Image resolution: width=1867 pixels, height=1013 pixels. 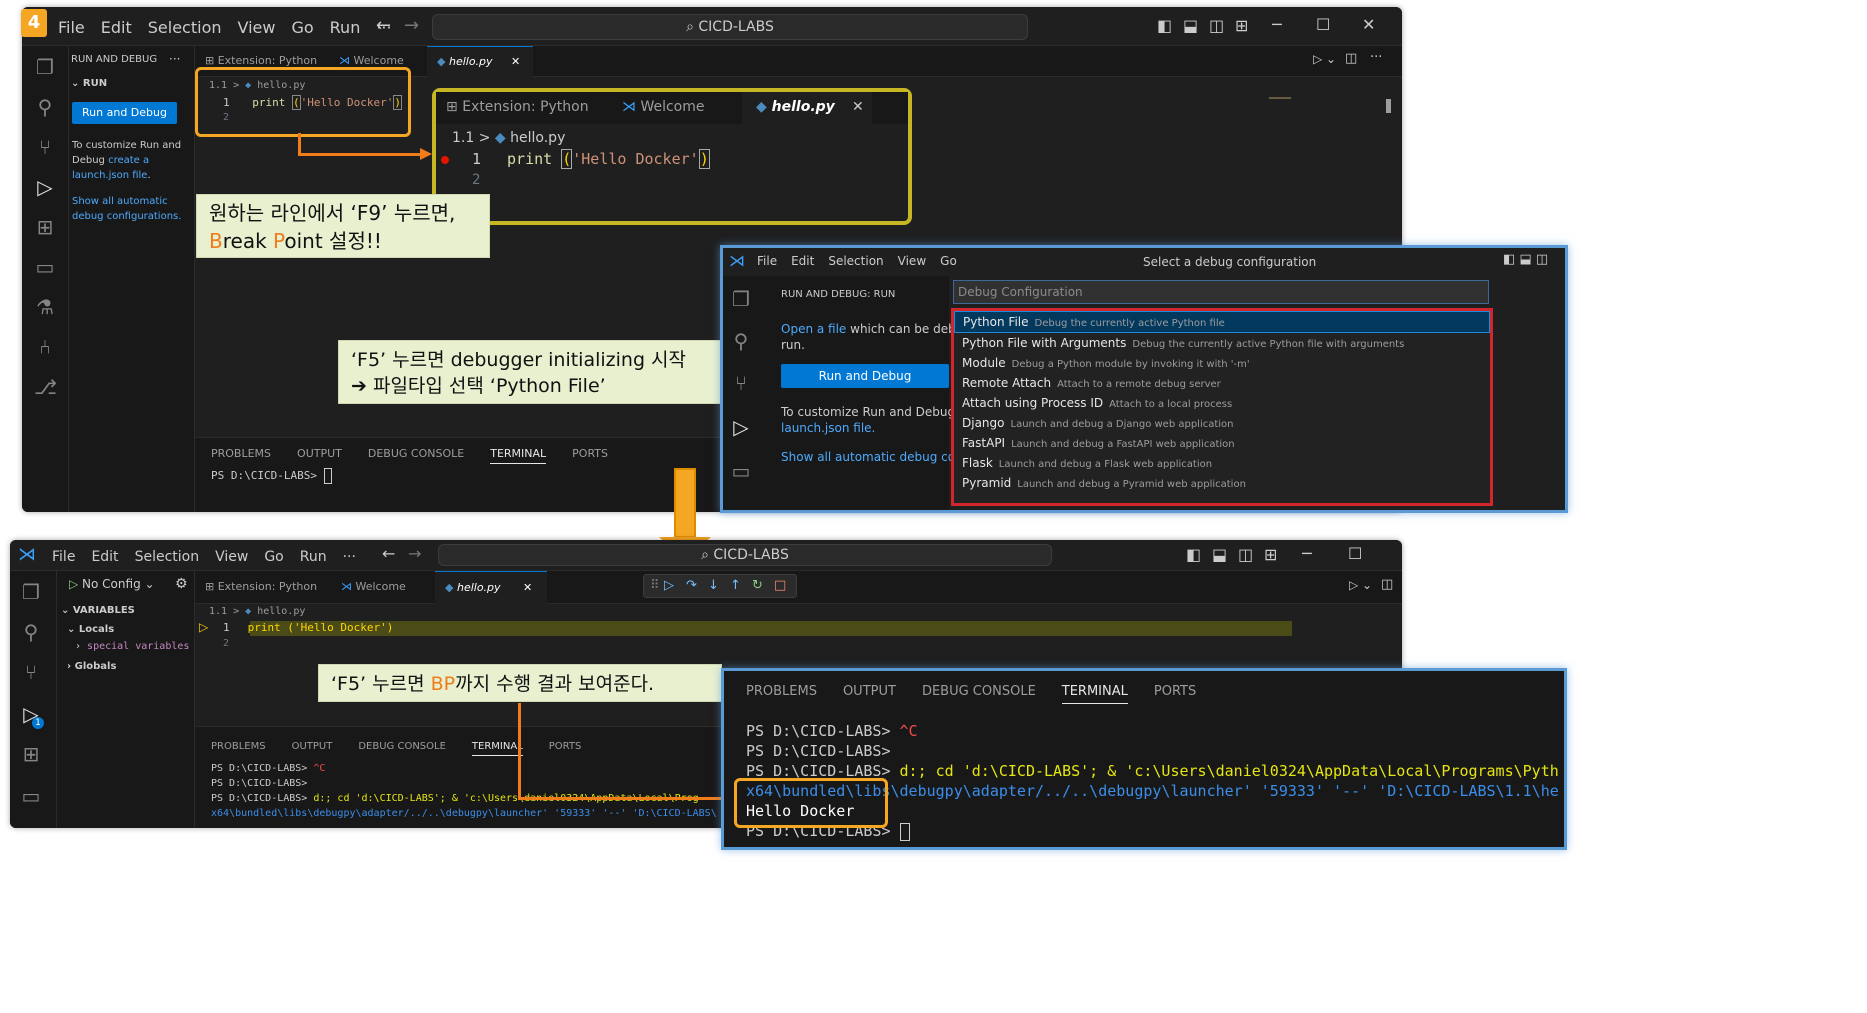 What do you see at coordinates (112, 584) in the screenshot?
I see `debug-config-selector: ▷ No Config ⌄` at bounding box center [112, 584].